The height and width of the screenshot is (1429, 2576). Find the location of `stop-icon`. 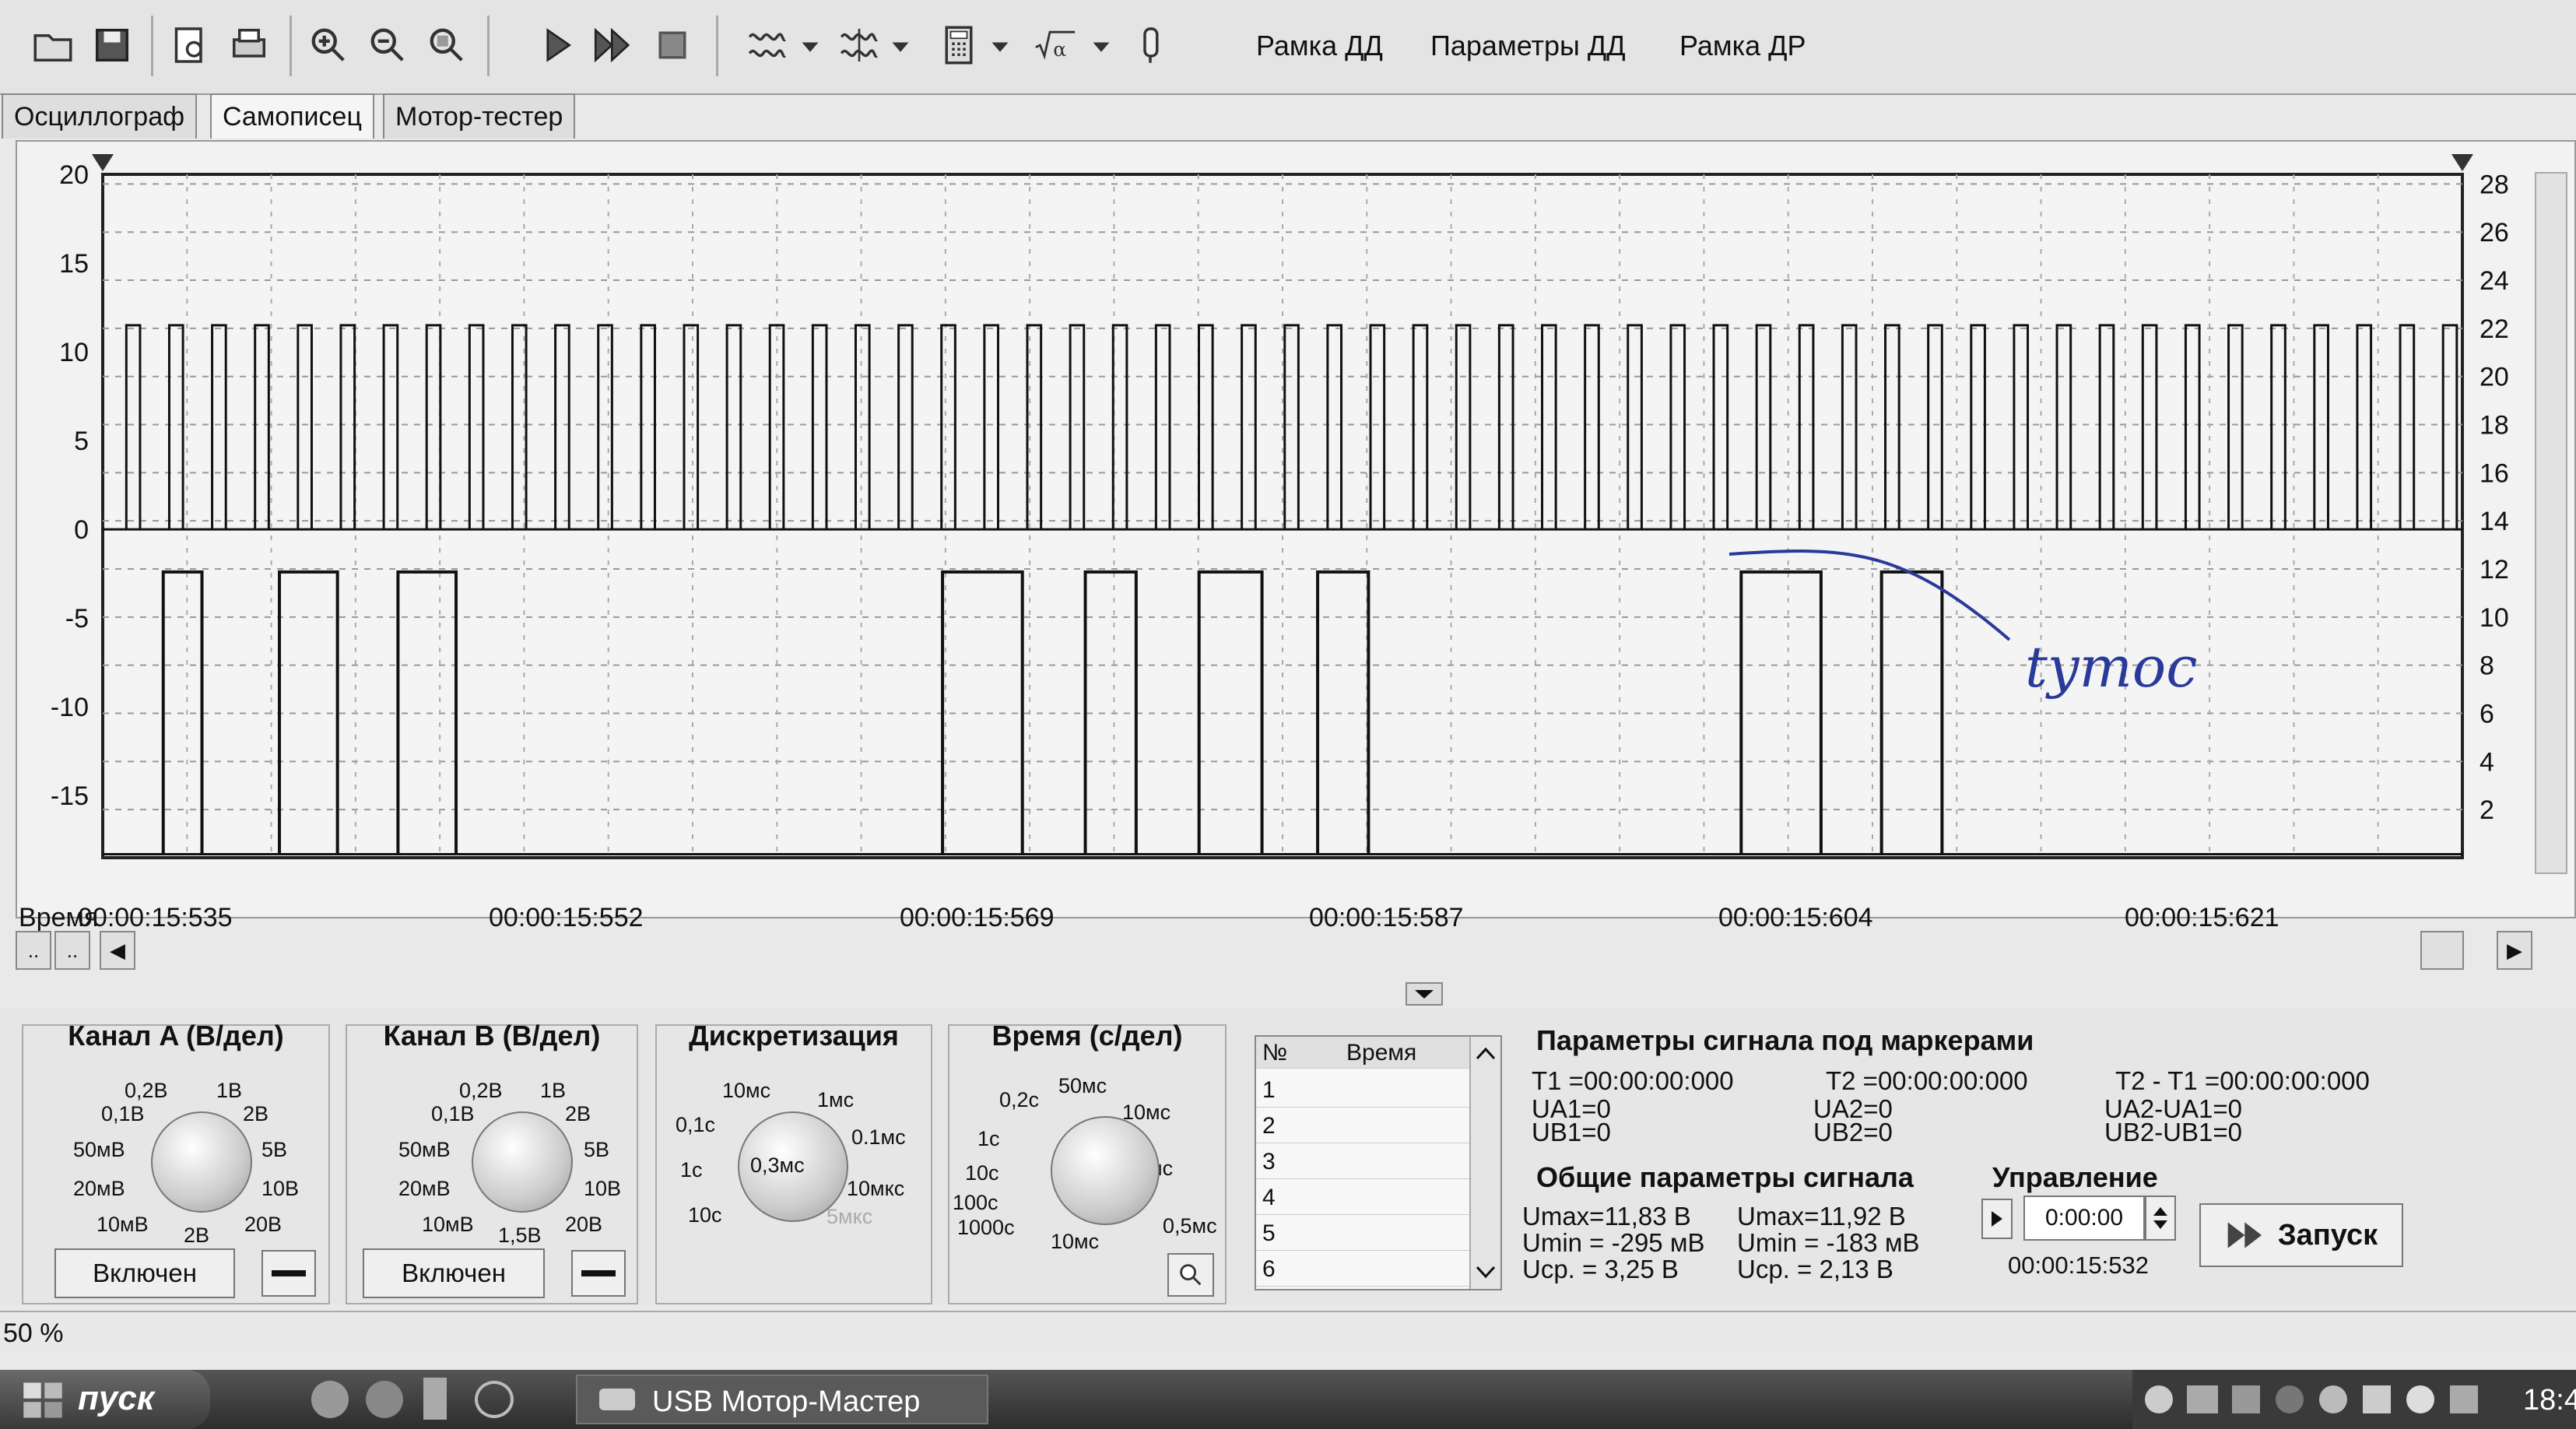

stop-icon is located at coordinates (673, 45).